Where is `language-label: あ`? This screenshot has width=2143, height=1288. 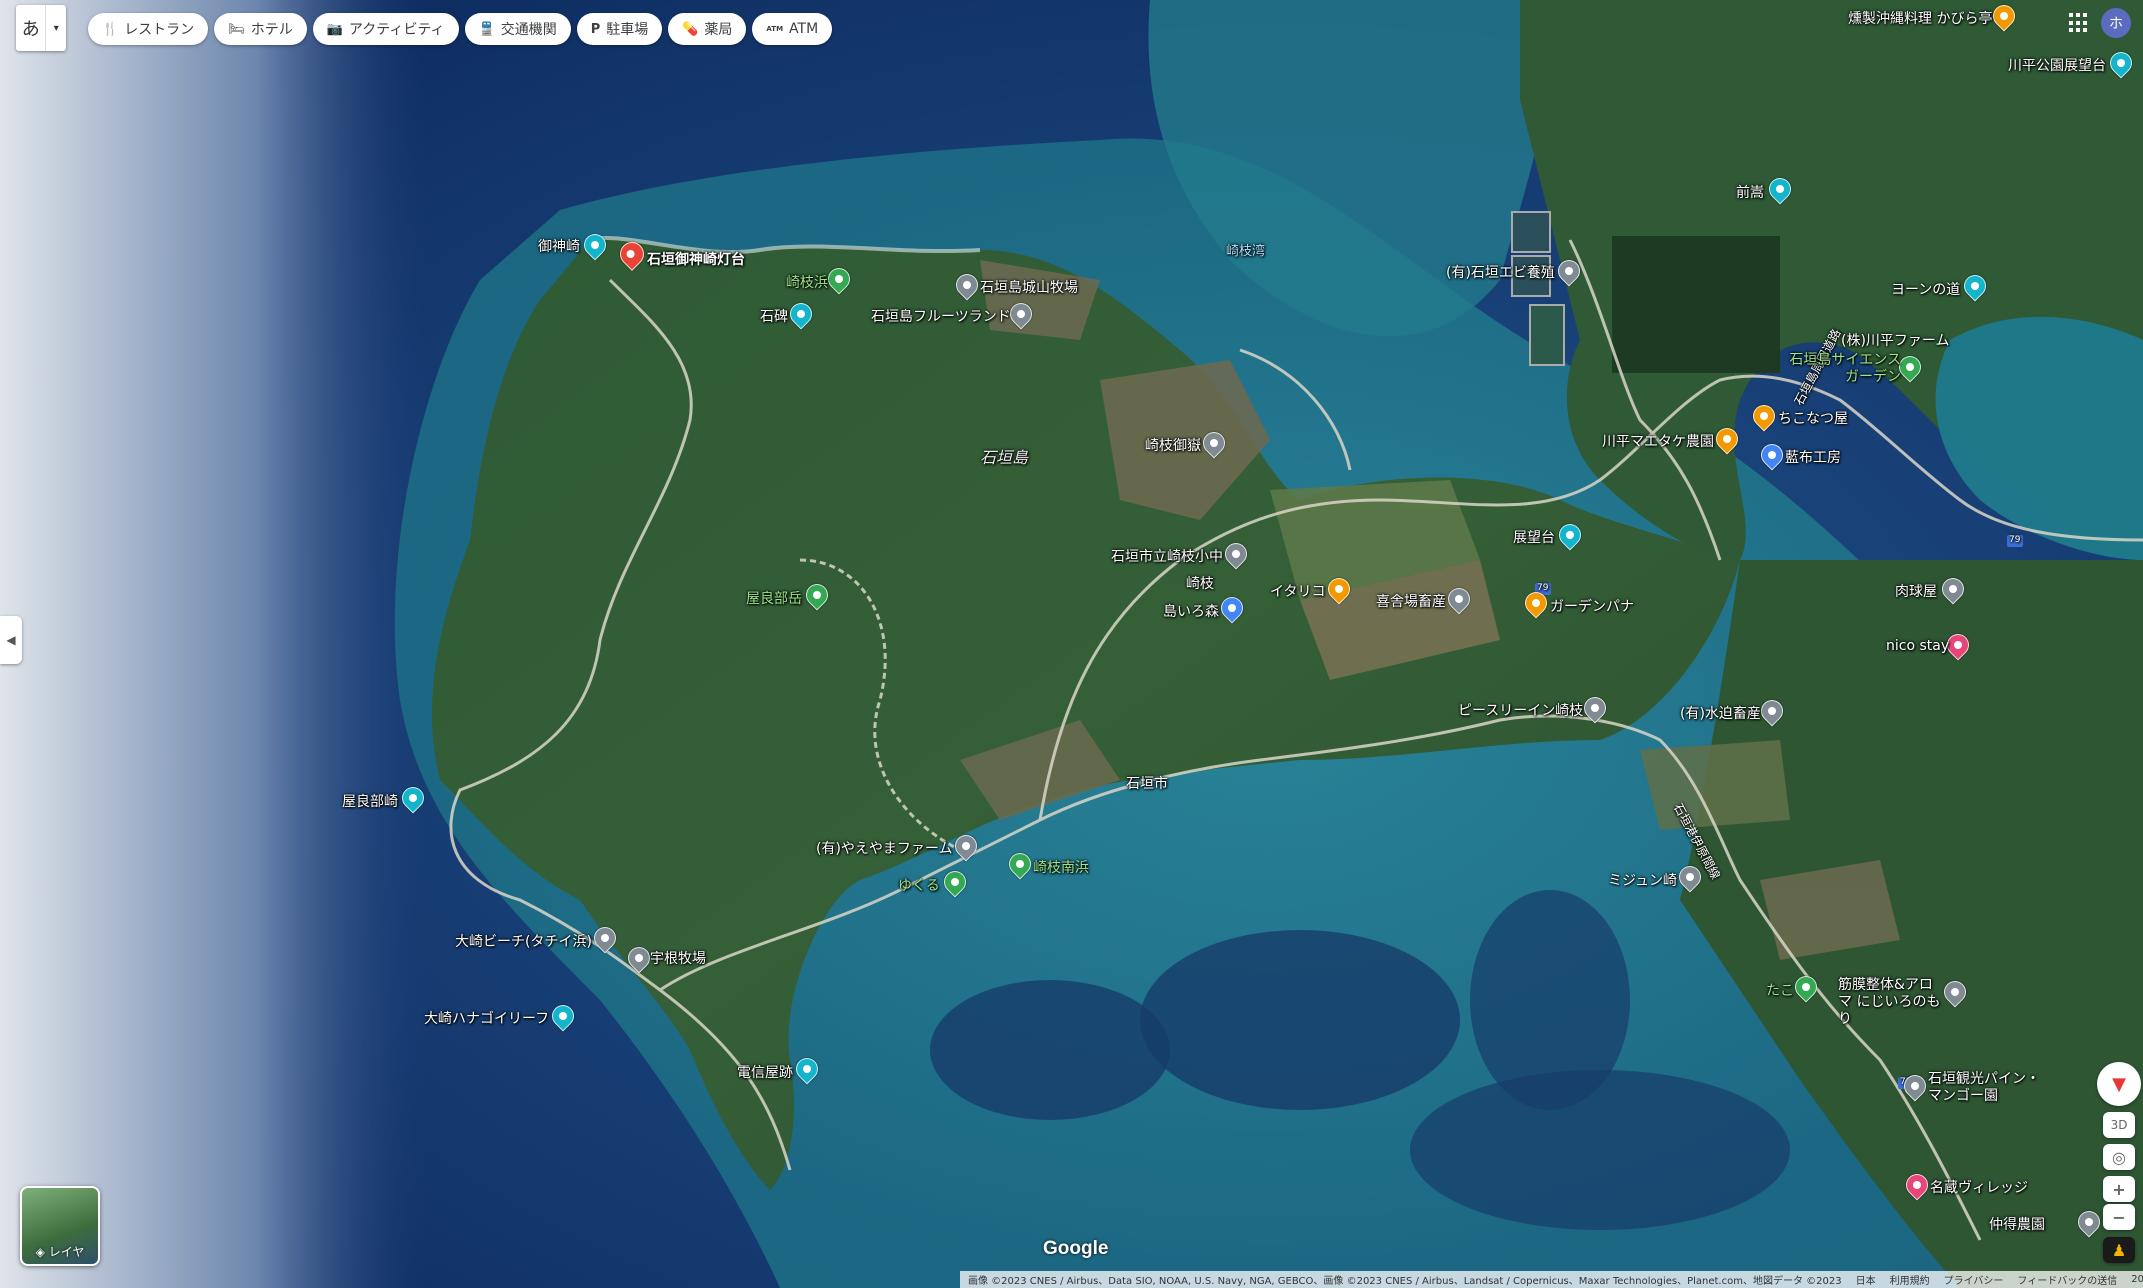
language-label: あ is located at coordinates (30, 29).